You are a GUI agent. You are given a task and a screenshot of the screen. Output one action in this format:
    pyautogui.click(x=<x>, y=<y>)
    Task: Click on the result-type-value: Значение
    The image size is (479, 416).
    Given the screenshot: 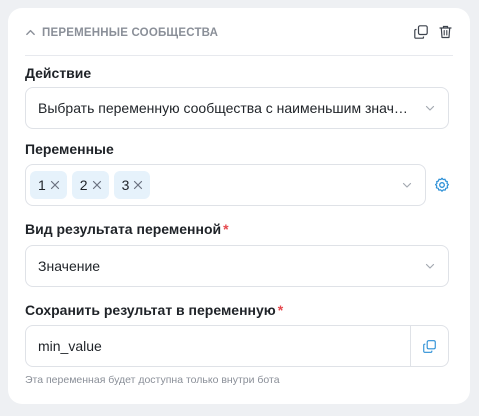 What is the action you would take?
    pyautogui.click(x=69, y=266)
    